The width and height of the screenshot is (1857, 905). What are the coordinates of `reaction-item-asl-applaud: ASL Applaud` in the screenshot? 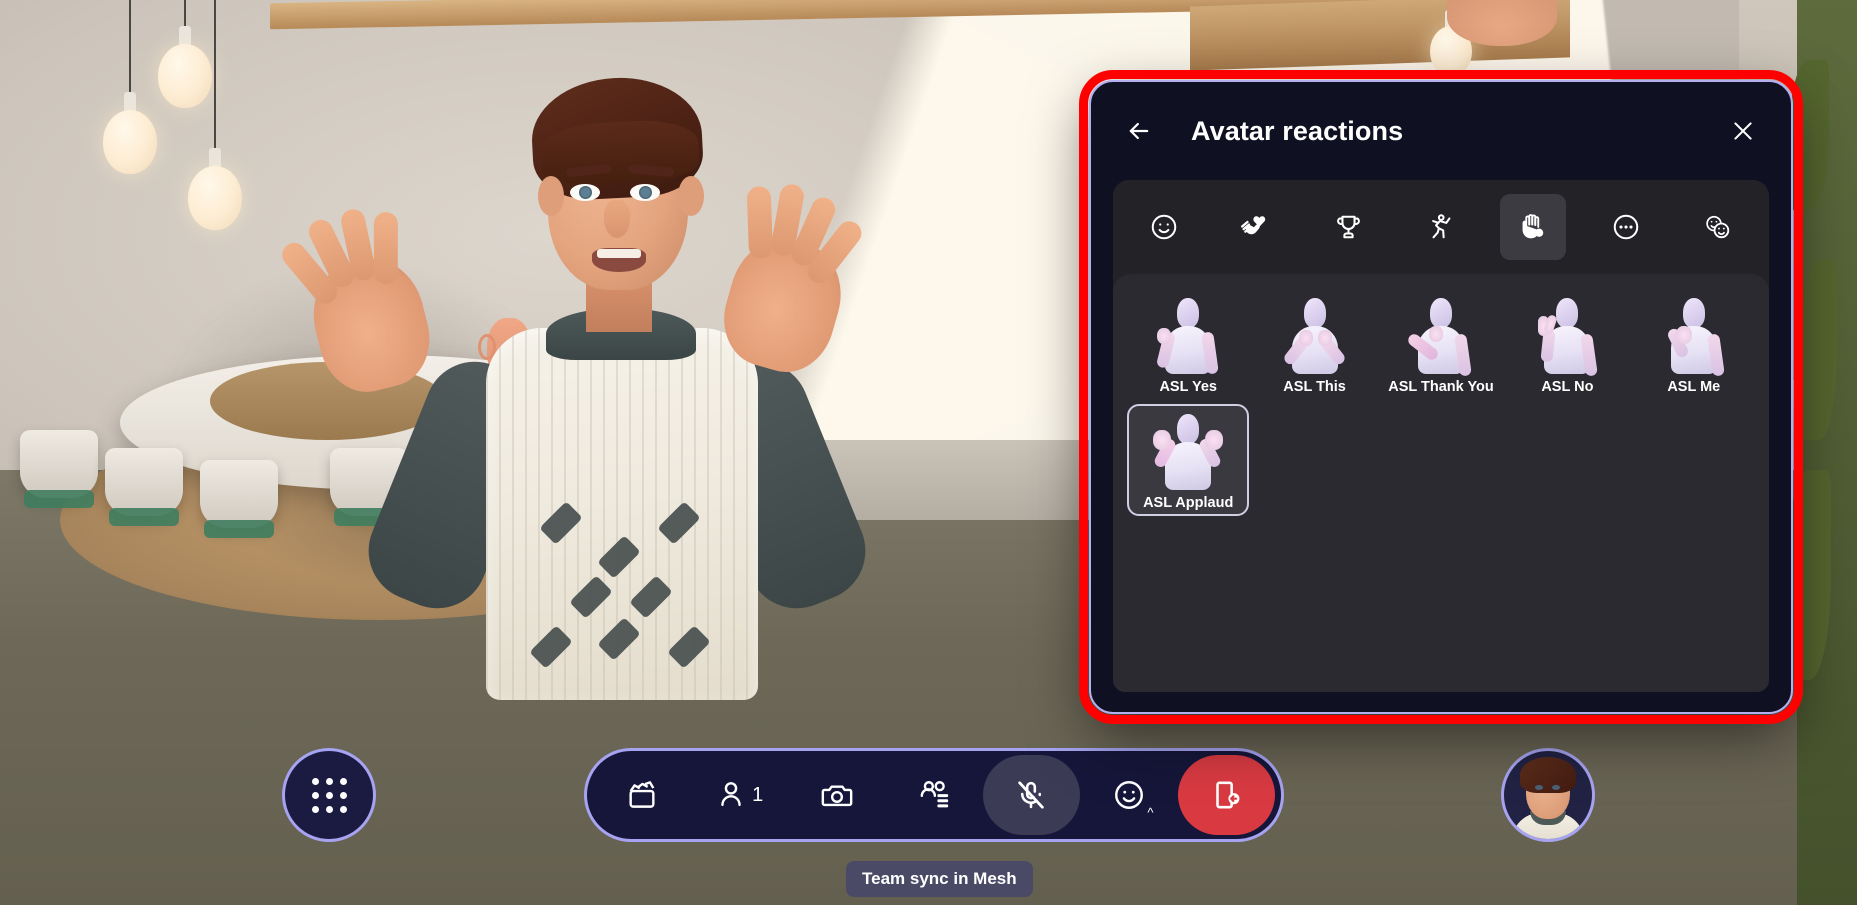 It's located at (1188, 460).